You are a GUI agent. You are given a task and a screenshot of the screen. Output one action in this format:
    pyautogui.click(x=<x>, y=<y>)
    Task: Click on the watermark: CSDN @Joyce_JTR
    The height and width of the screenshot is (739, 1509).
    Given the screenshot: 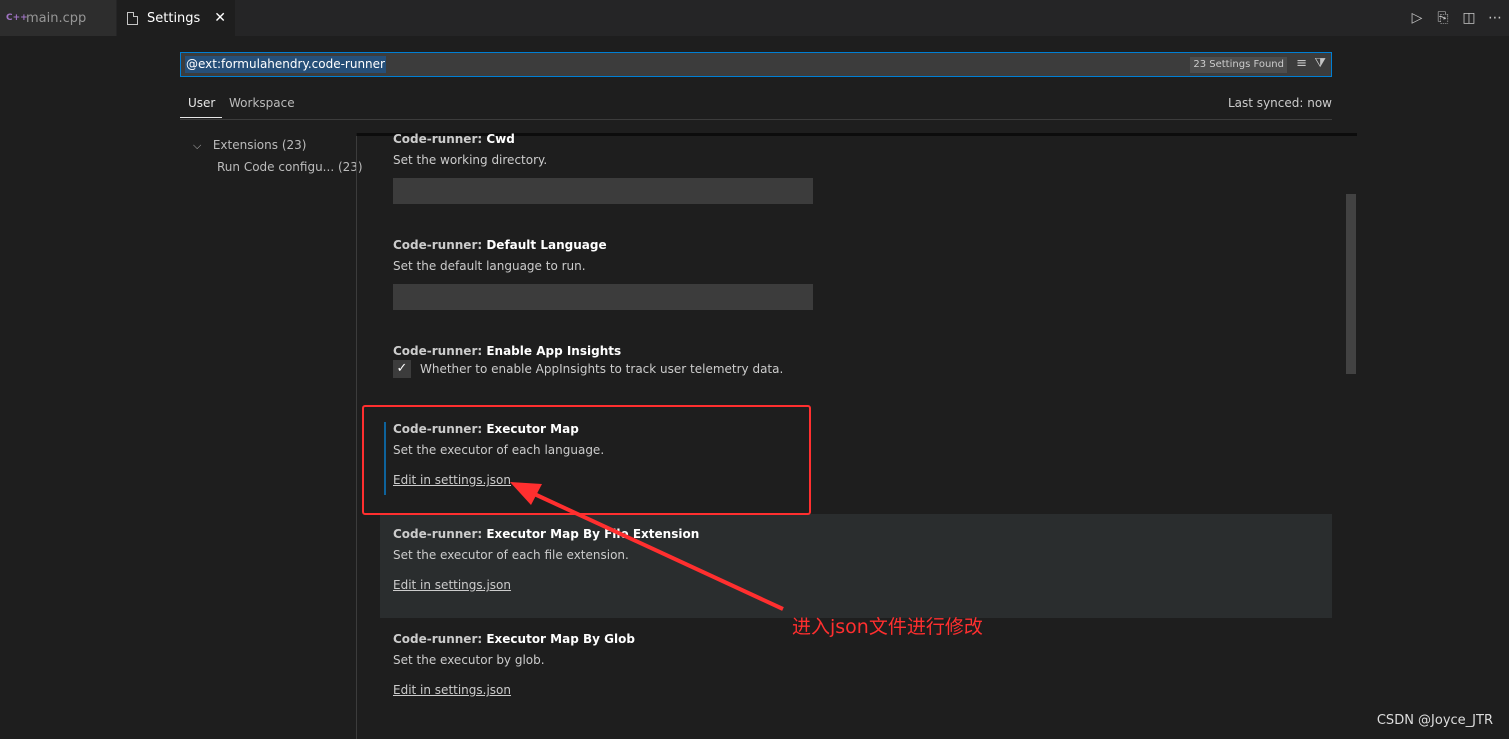 What is the action you would take?
    pyautogui.click(x=1434, y=720)
    